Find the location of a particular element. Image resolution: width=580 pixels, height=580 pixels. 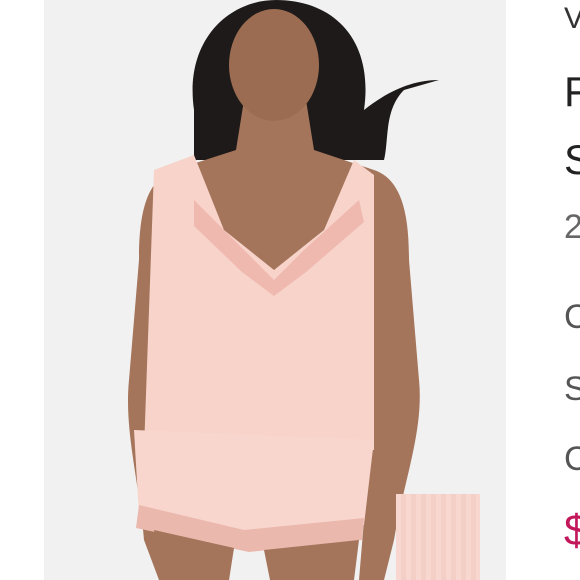

reviews-count: 2 is located at coordinates (572, 227).